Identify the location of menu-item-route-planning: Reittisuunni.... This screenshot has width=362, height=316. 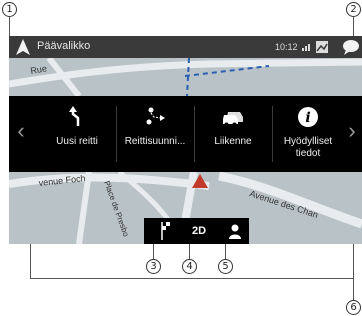
(155, 134).